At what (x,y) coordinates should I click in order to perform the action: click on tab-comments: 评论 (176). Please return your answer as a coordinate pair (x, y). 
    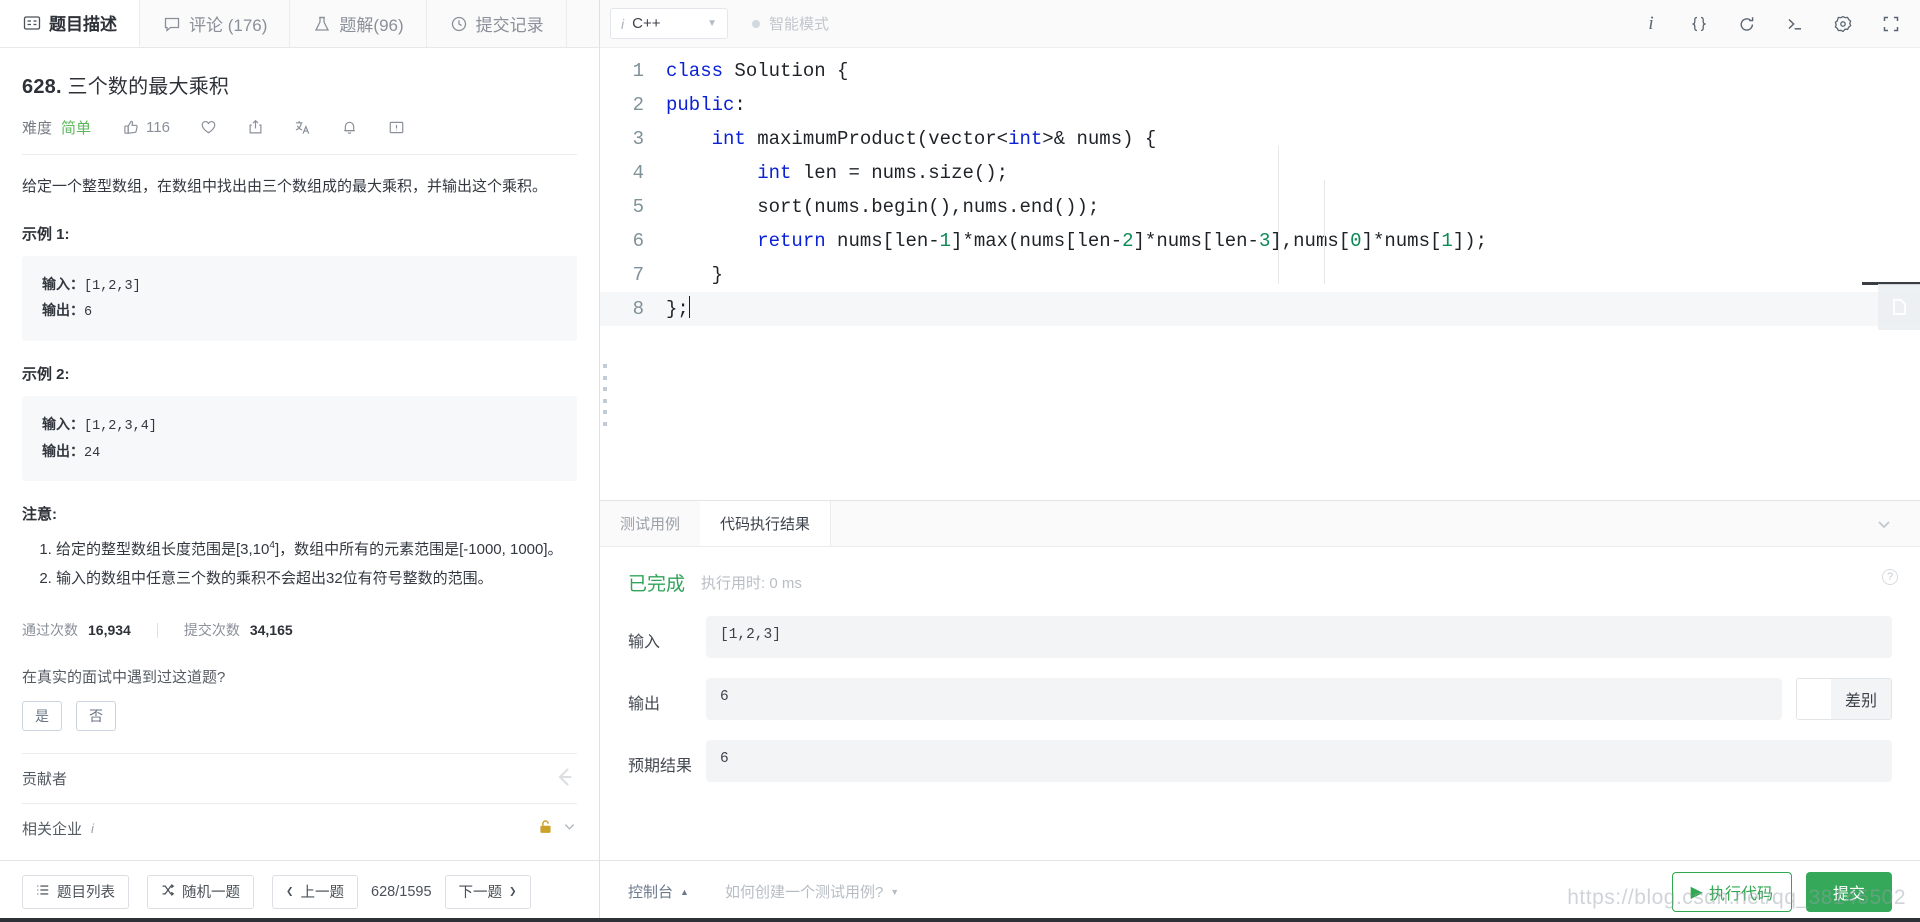
    Looking at the image, I should click on (215, 23).